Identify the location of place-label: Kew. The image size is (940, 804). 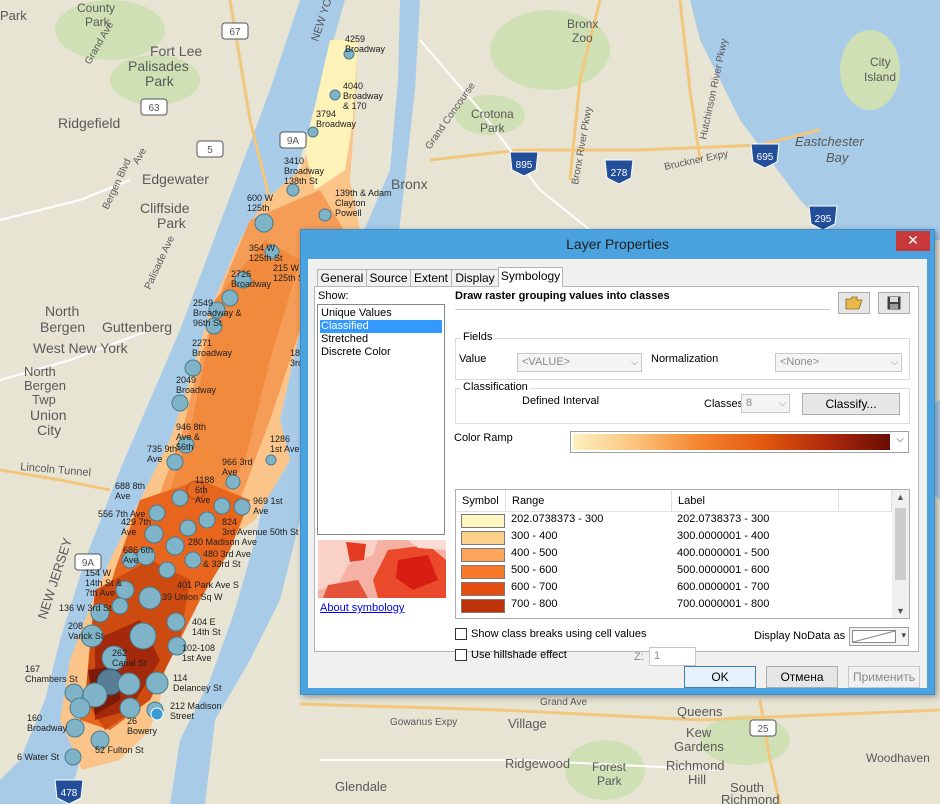
(699, 732).